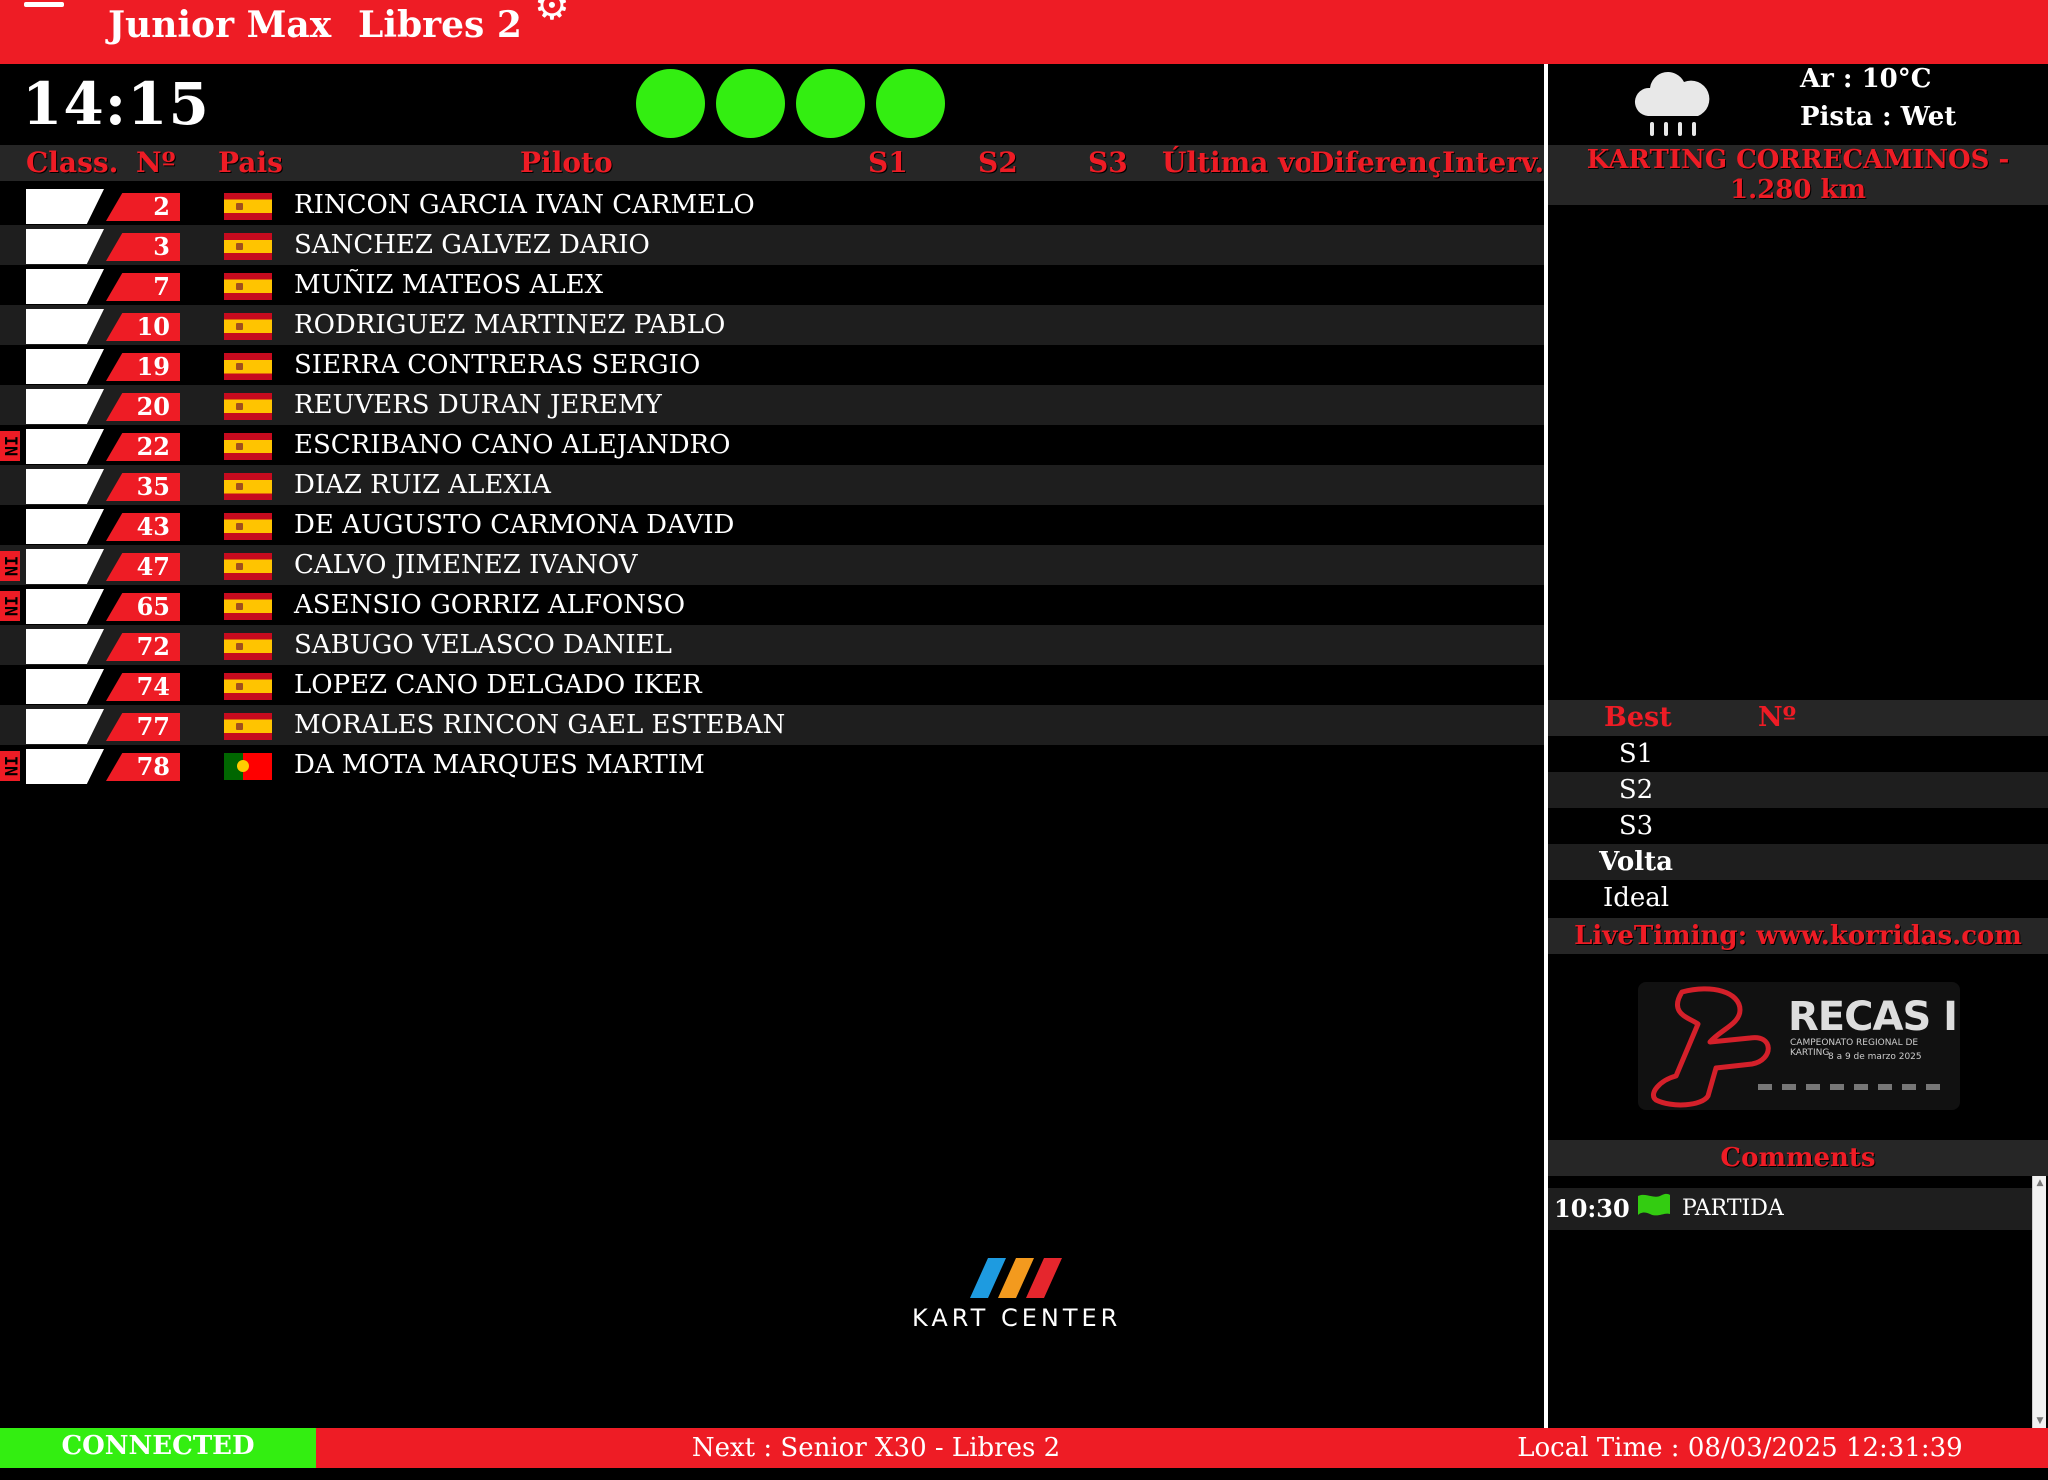 This screenshot has width=2048, height=1480. I want to click on col-header-last-lap: Última vol, so click(1236, 163).